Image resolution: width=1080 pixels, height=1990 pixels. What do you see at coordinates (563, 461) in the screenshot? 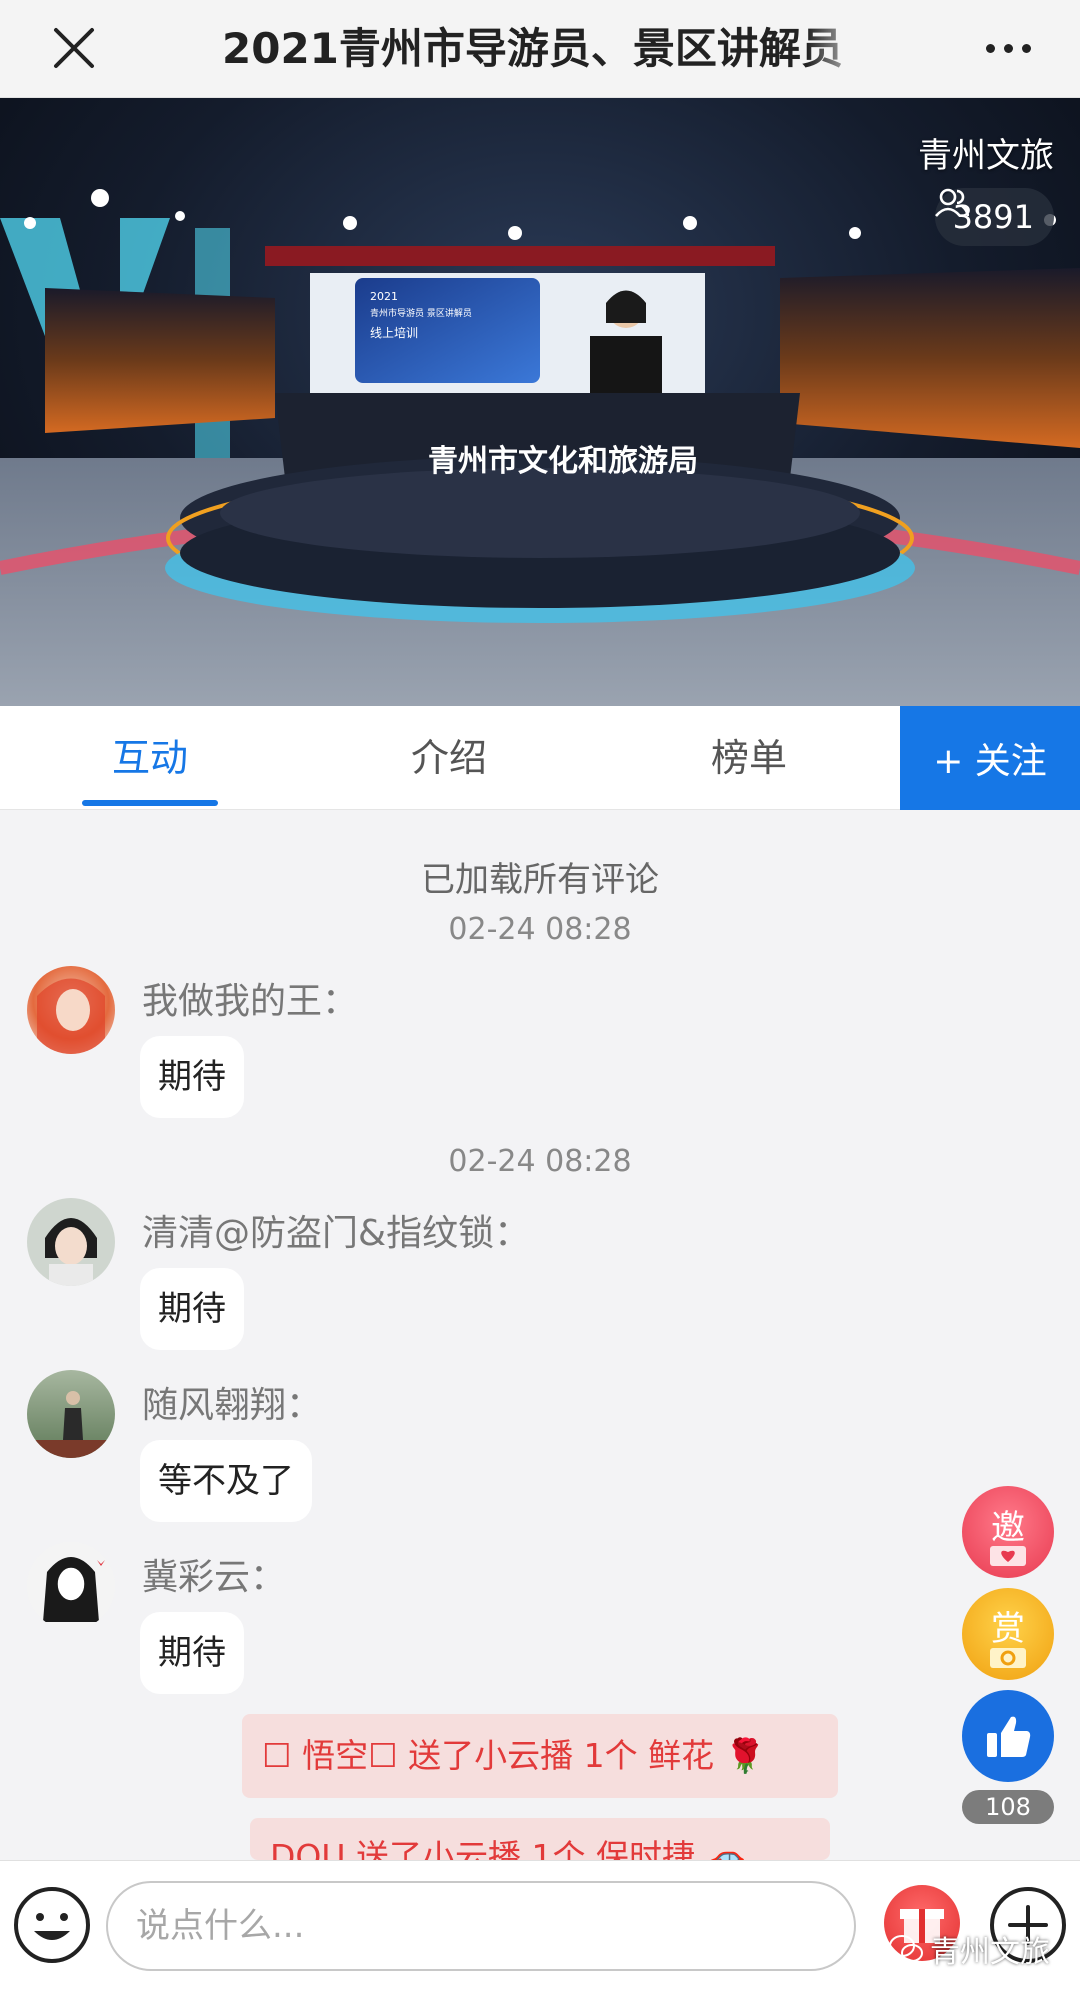
I see `desk-sign: 青州市文化和旅游局` at bounding box center [563, 461].